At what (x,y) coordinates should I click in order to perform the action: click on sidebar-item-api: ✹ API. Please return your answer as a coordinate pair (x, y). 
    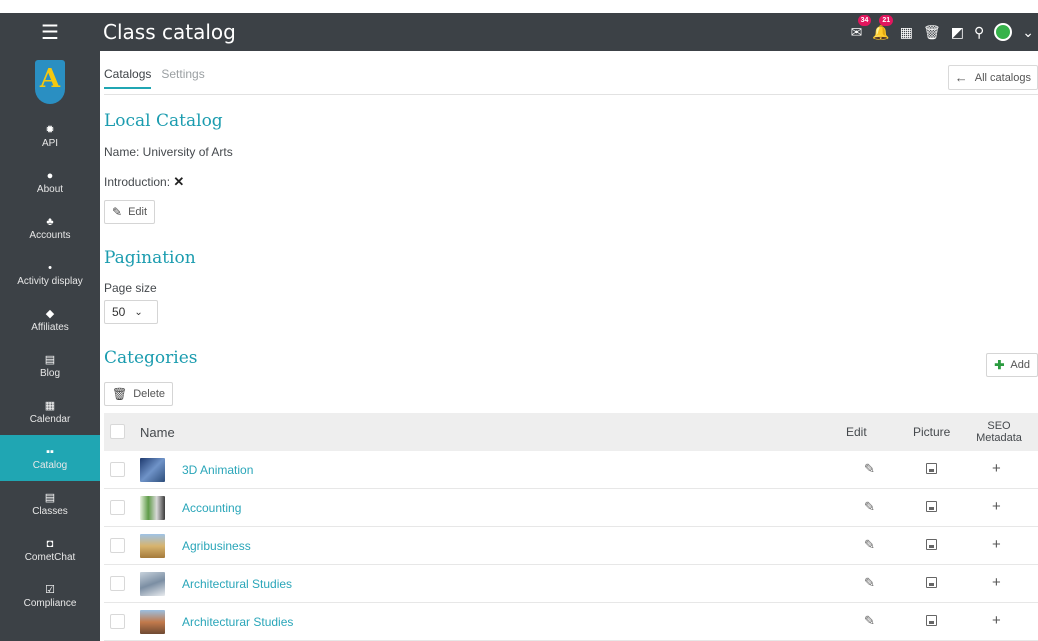
    Looking at the image, I should click on (50, 136).